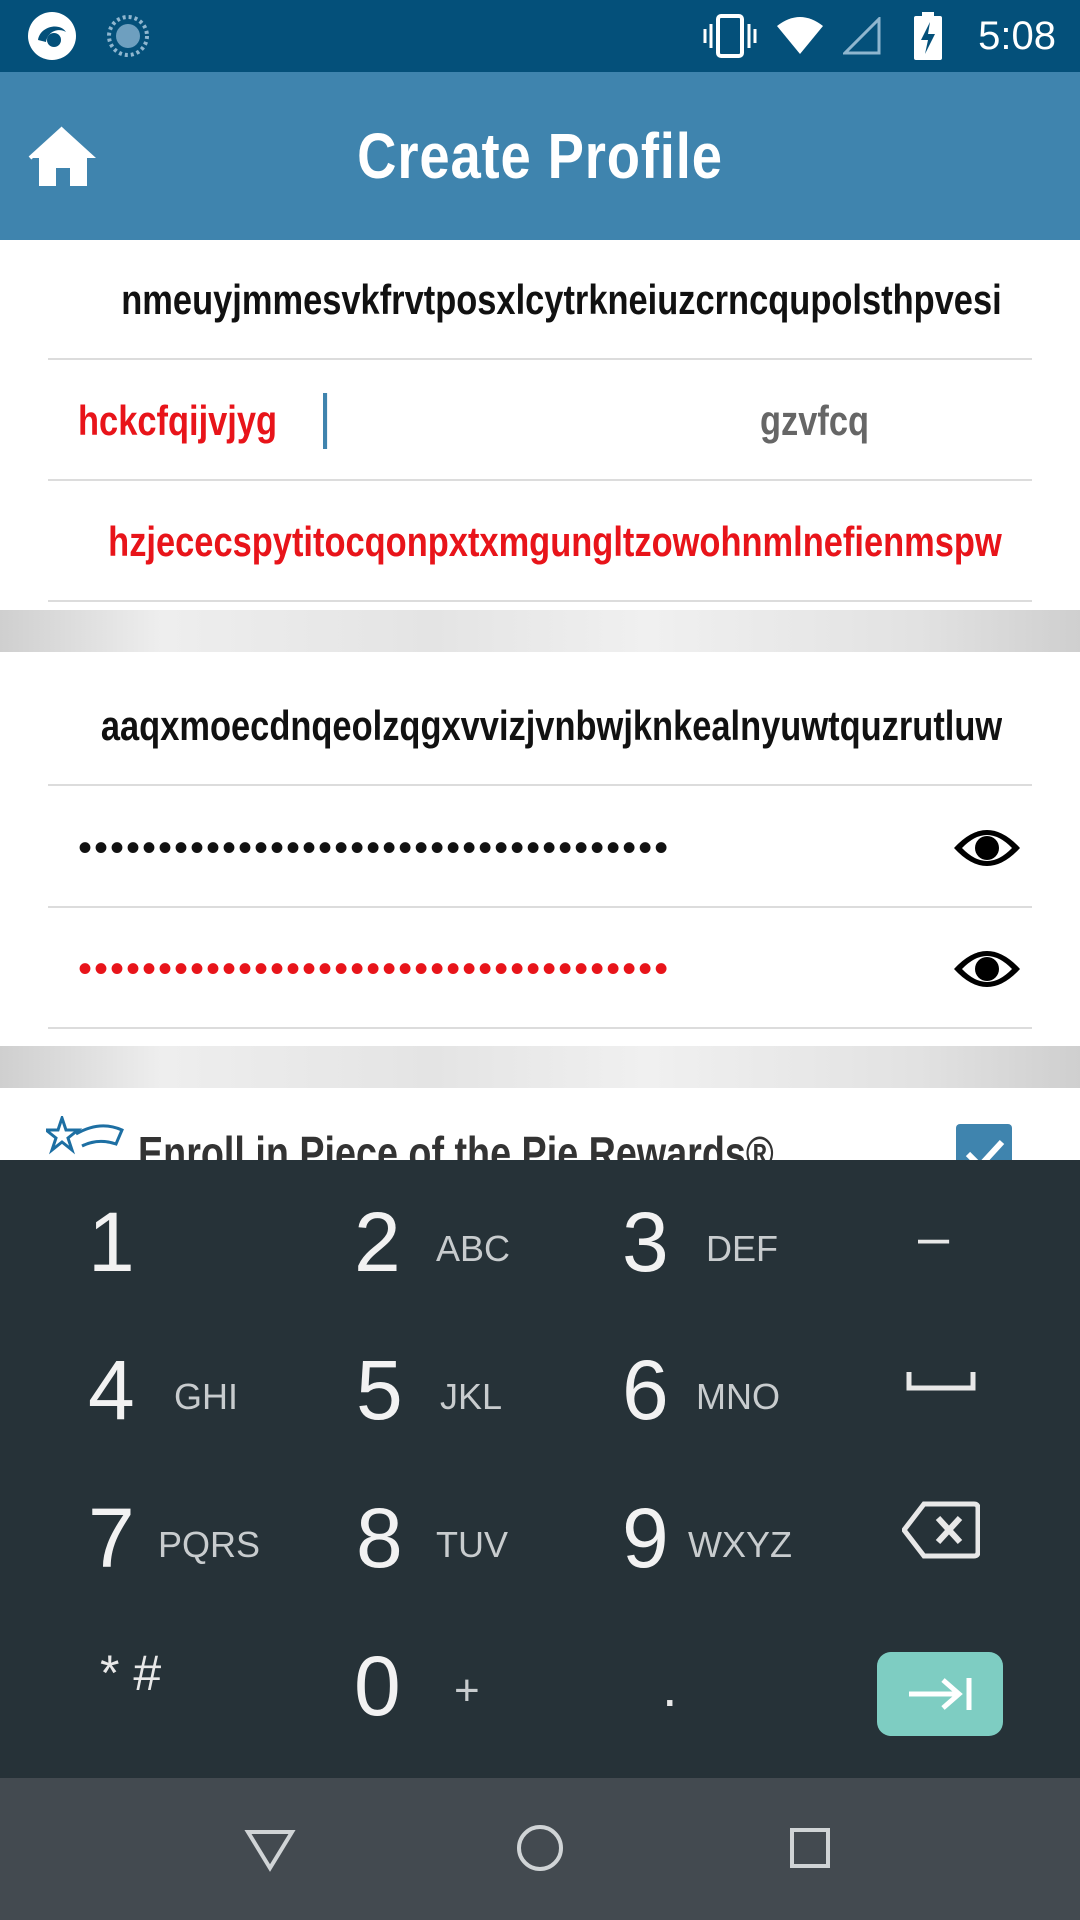  I want to click on rewards-label: Enroll in Piece of the Pie Rewards®, so click(456, 1143).